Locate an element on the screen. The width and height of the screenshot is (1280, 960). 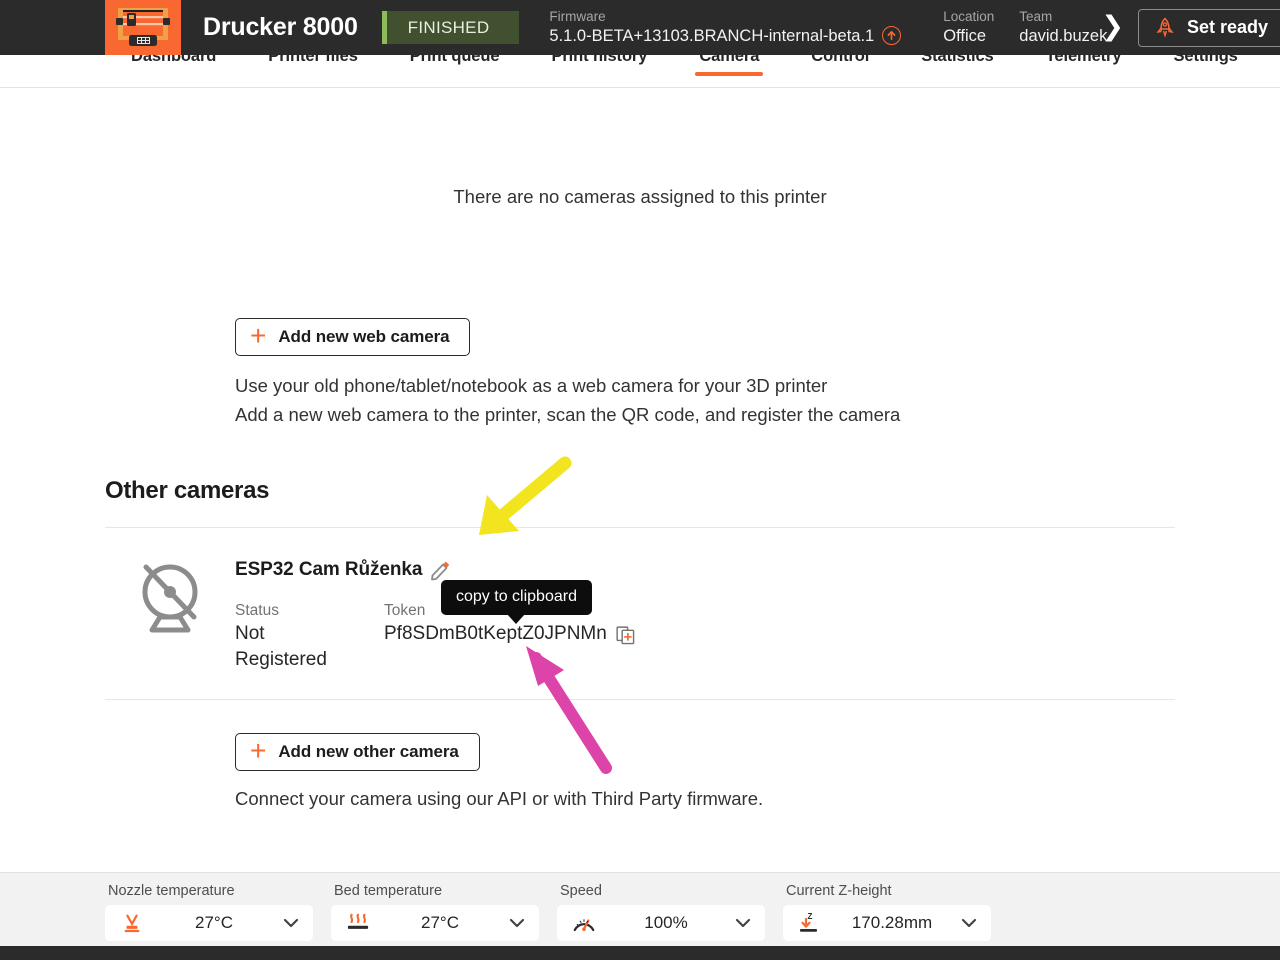
camera-status-block: Status Not Registered is located at coordinates (309, 637).